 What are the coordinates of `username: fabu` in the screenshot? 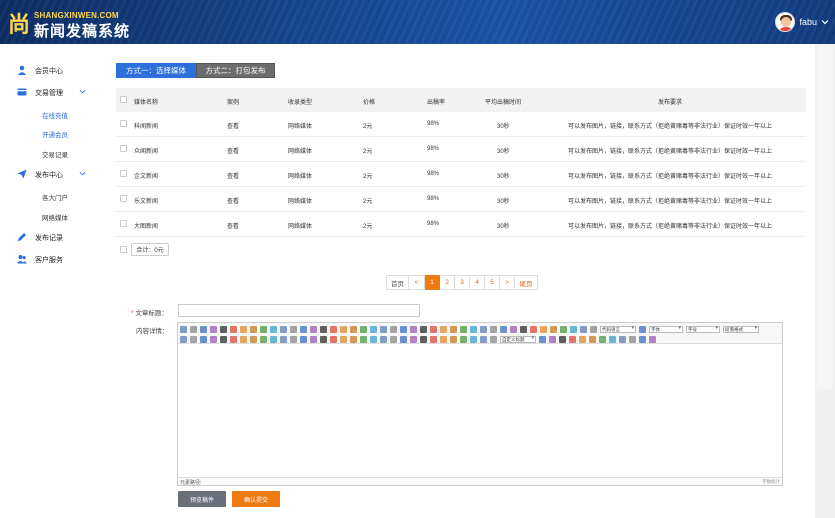 It's located at (808, 22).